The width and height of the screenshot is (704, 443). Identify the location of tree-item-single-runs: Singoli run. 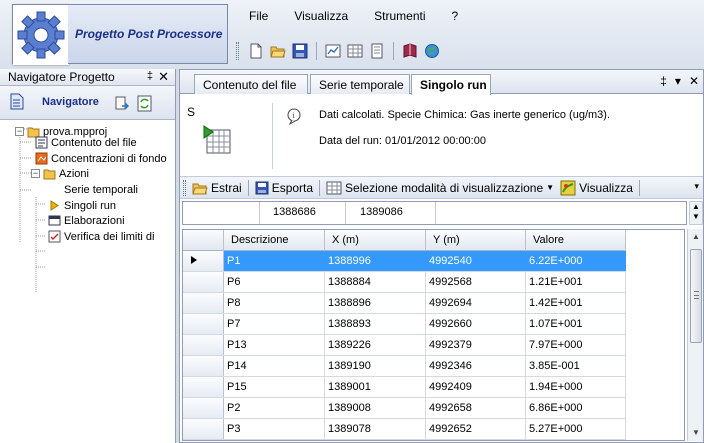
(82, 205).